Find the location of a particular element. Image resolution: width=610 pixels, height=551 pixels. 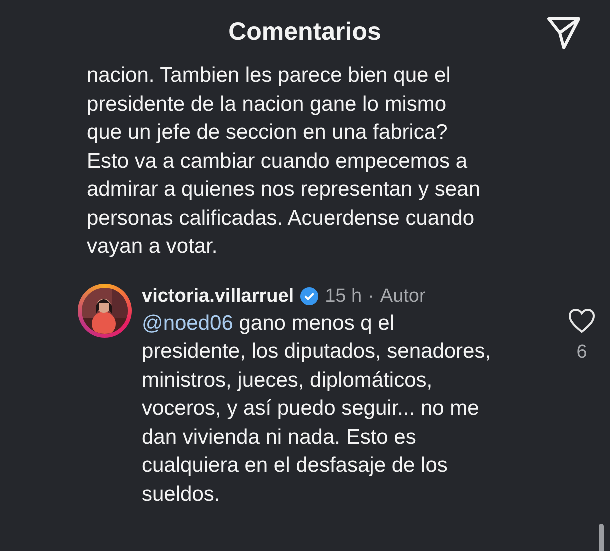

mention-link: @noed06 is located at coordinates (188, 323).